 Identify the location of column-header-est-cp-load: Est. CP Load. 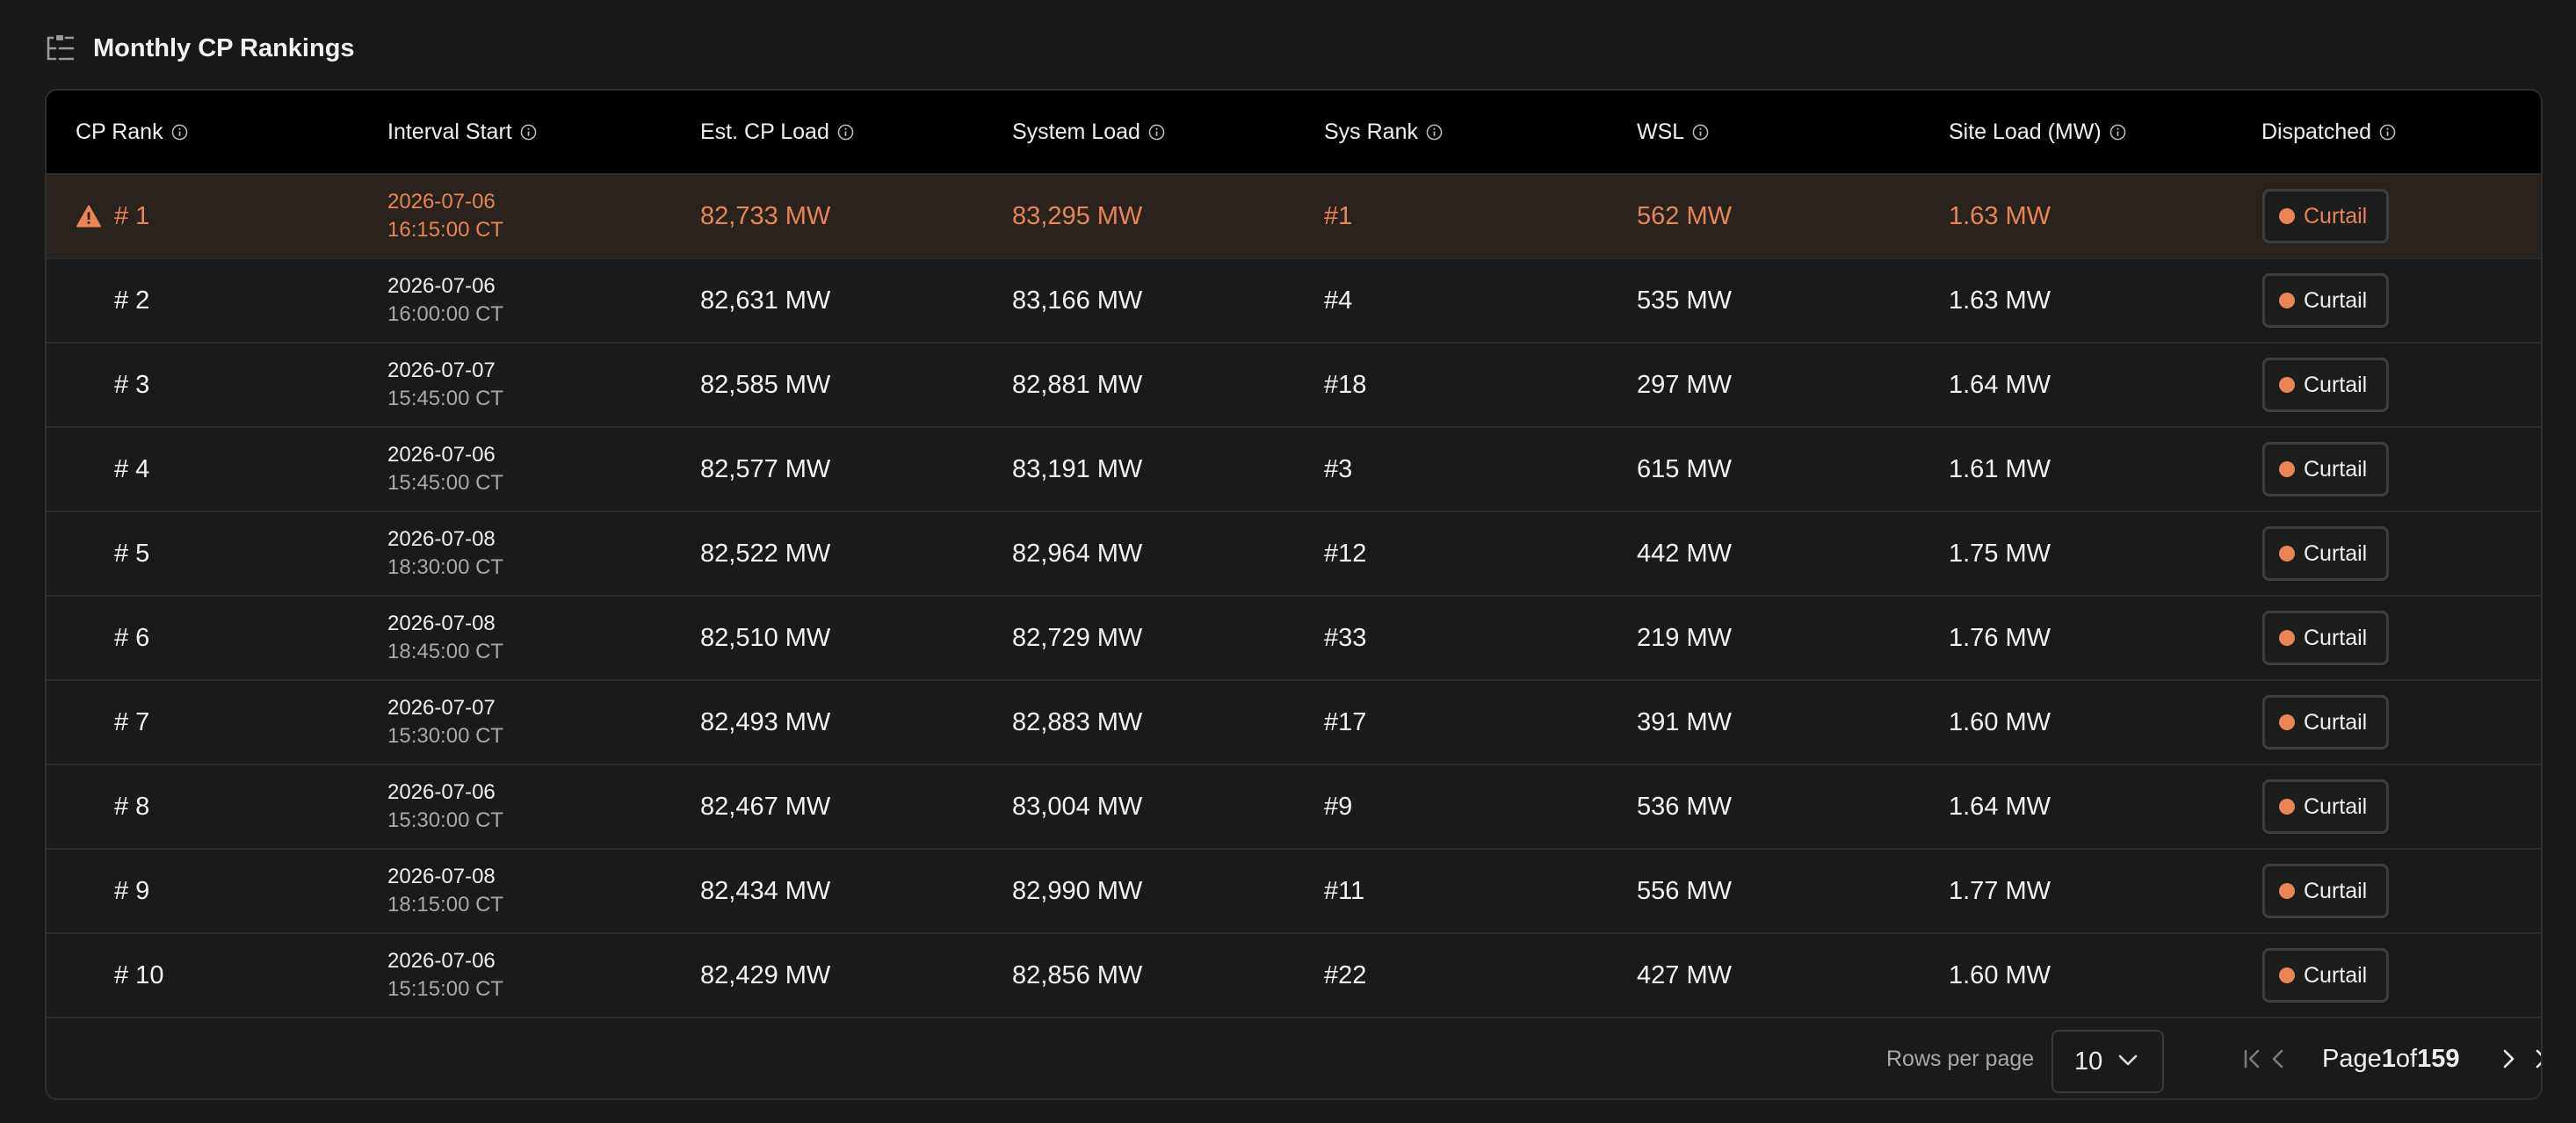
(777, 132).